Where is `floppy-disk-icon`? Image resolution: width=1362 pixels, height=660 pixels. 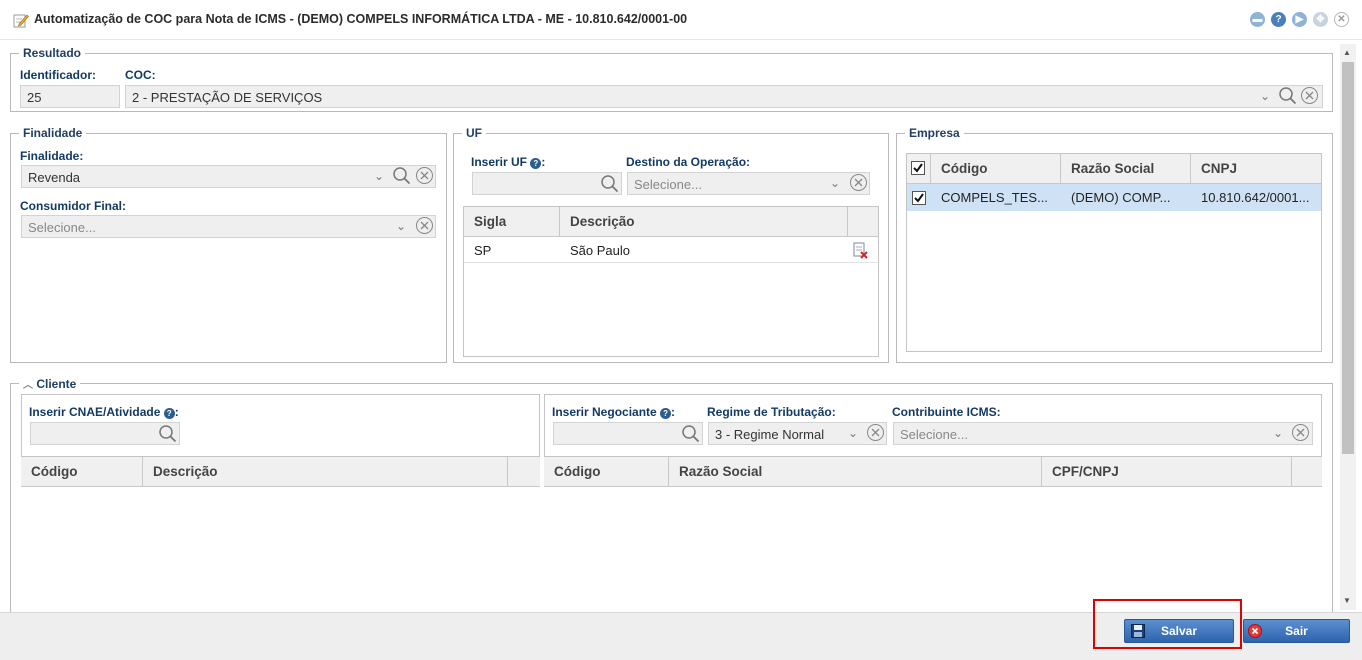 floppy-disk-icon is located at coordinates (1138, 631).